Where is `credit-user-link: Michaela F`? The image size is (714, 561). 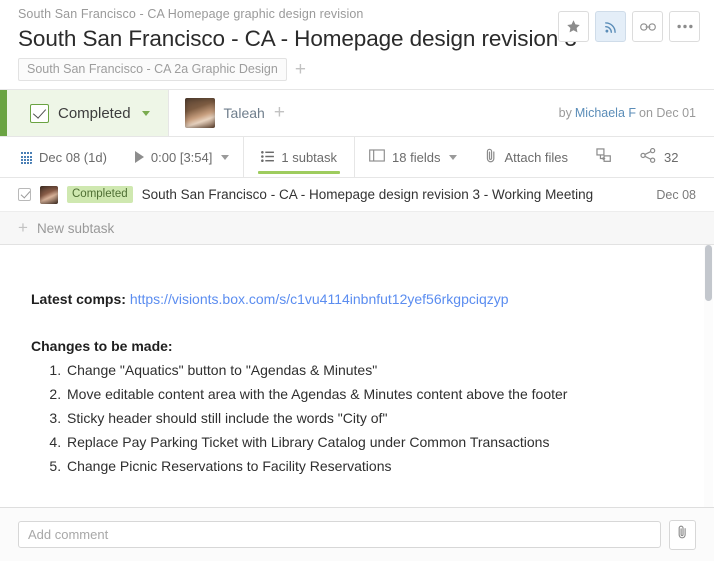
credit-user-link: Michaela F is located at coordinates (605, 113).